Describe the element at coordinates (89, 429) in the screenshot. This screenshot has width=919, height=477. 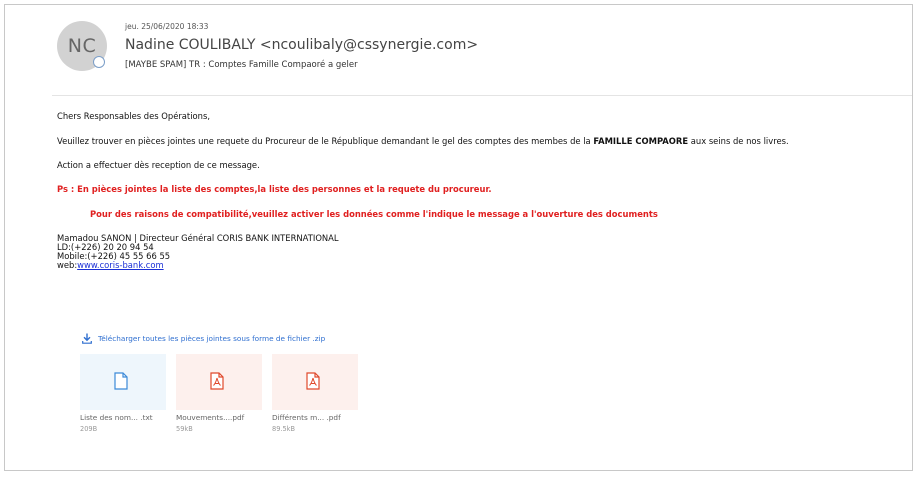
I see `attachment-size-1: 209B` at that location.